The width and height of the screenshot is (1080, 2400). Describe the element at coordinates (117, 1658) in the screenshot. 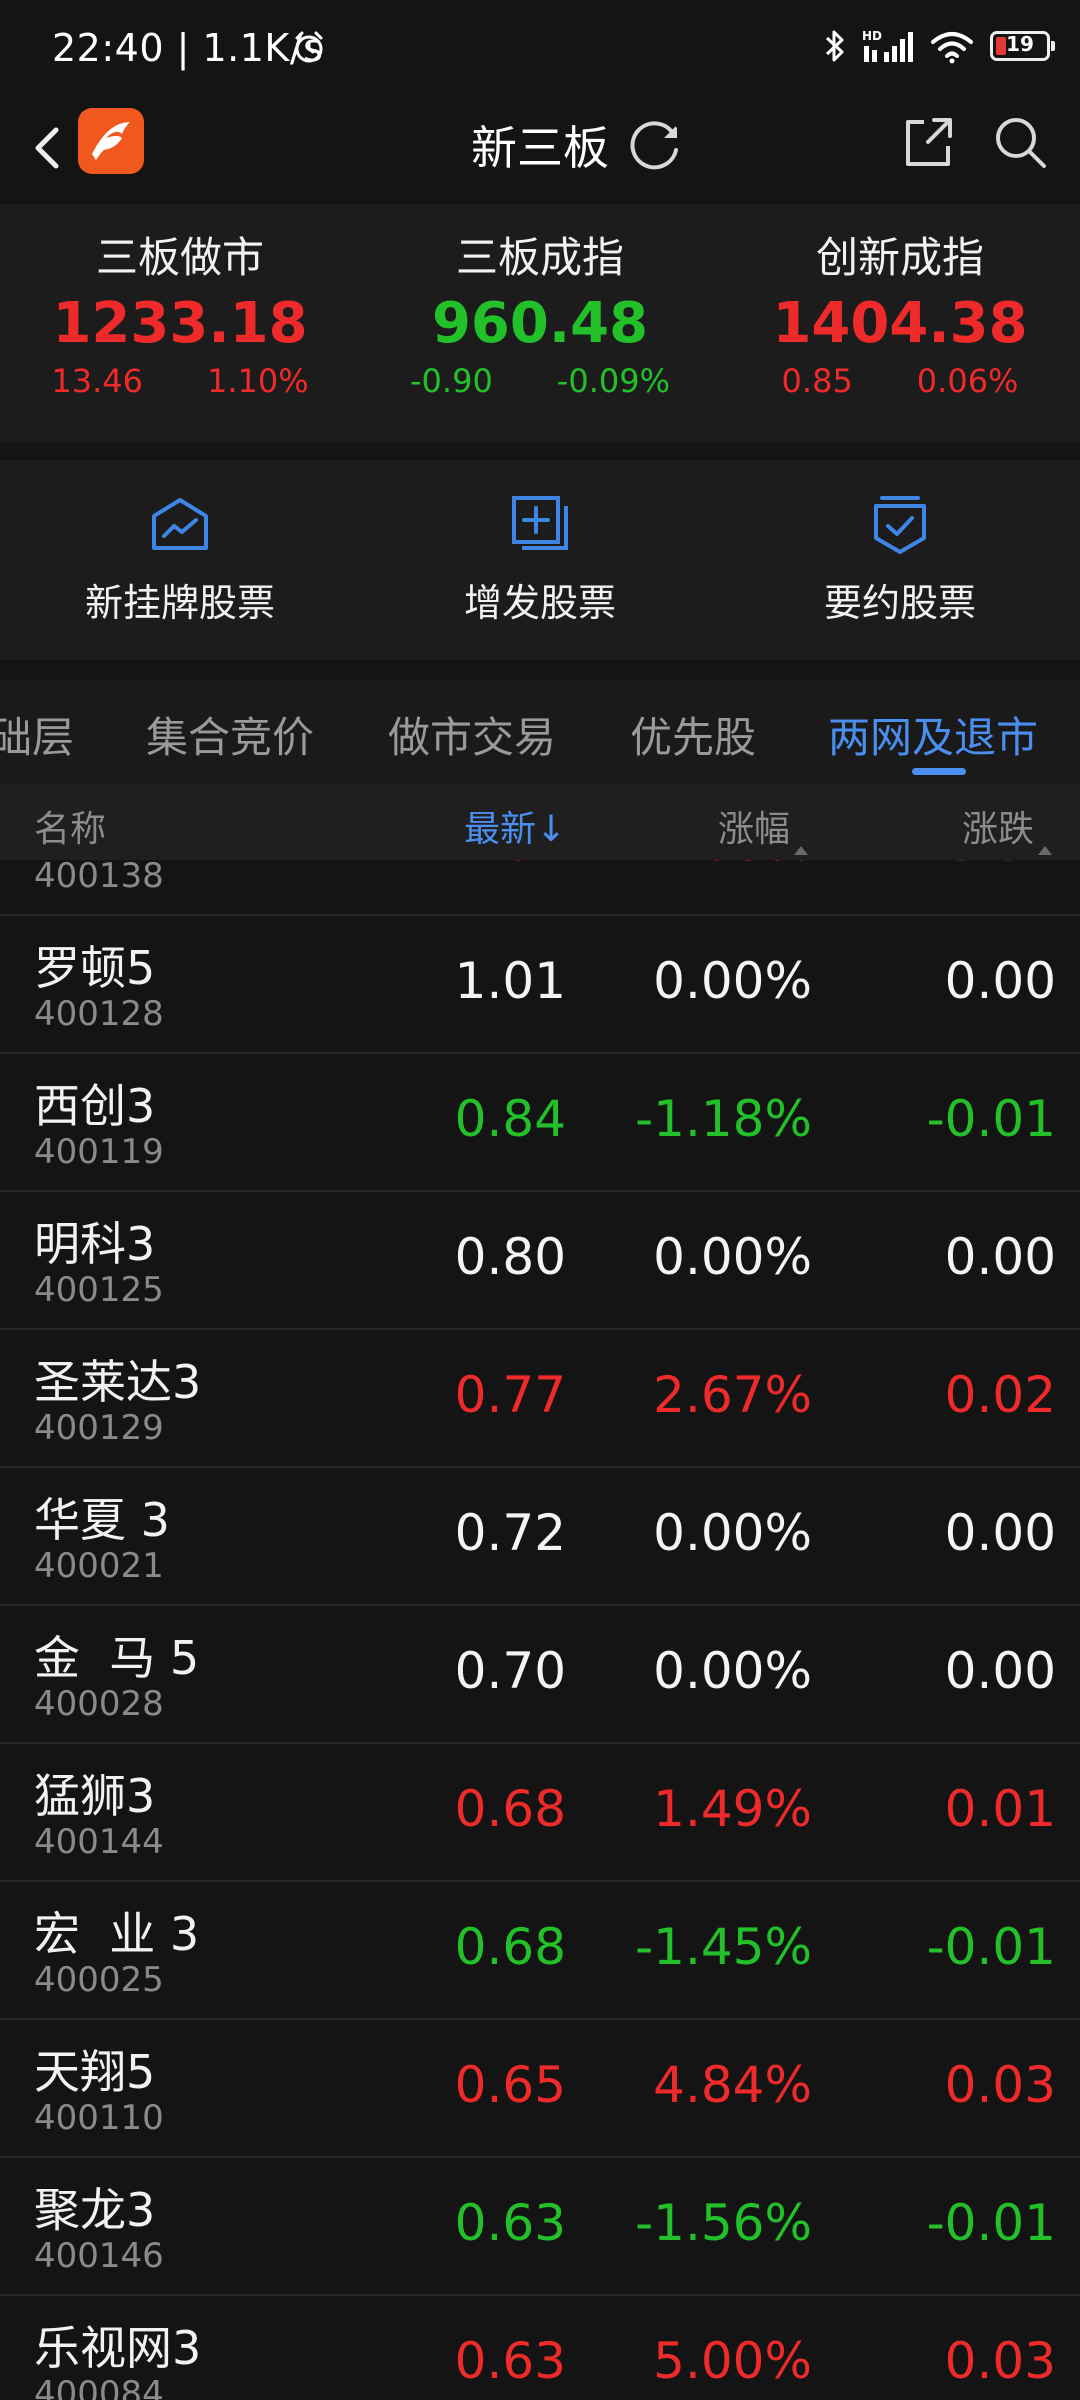

I see `stock-name: 金 马 5` at that location.